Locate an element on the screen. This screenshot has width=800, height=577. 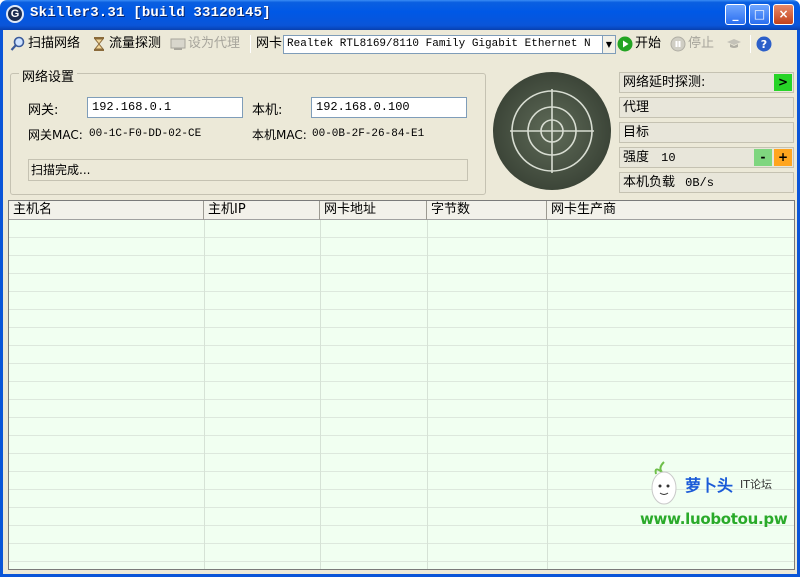
settings-button is located at coordinates (735, 44).